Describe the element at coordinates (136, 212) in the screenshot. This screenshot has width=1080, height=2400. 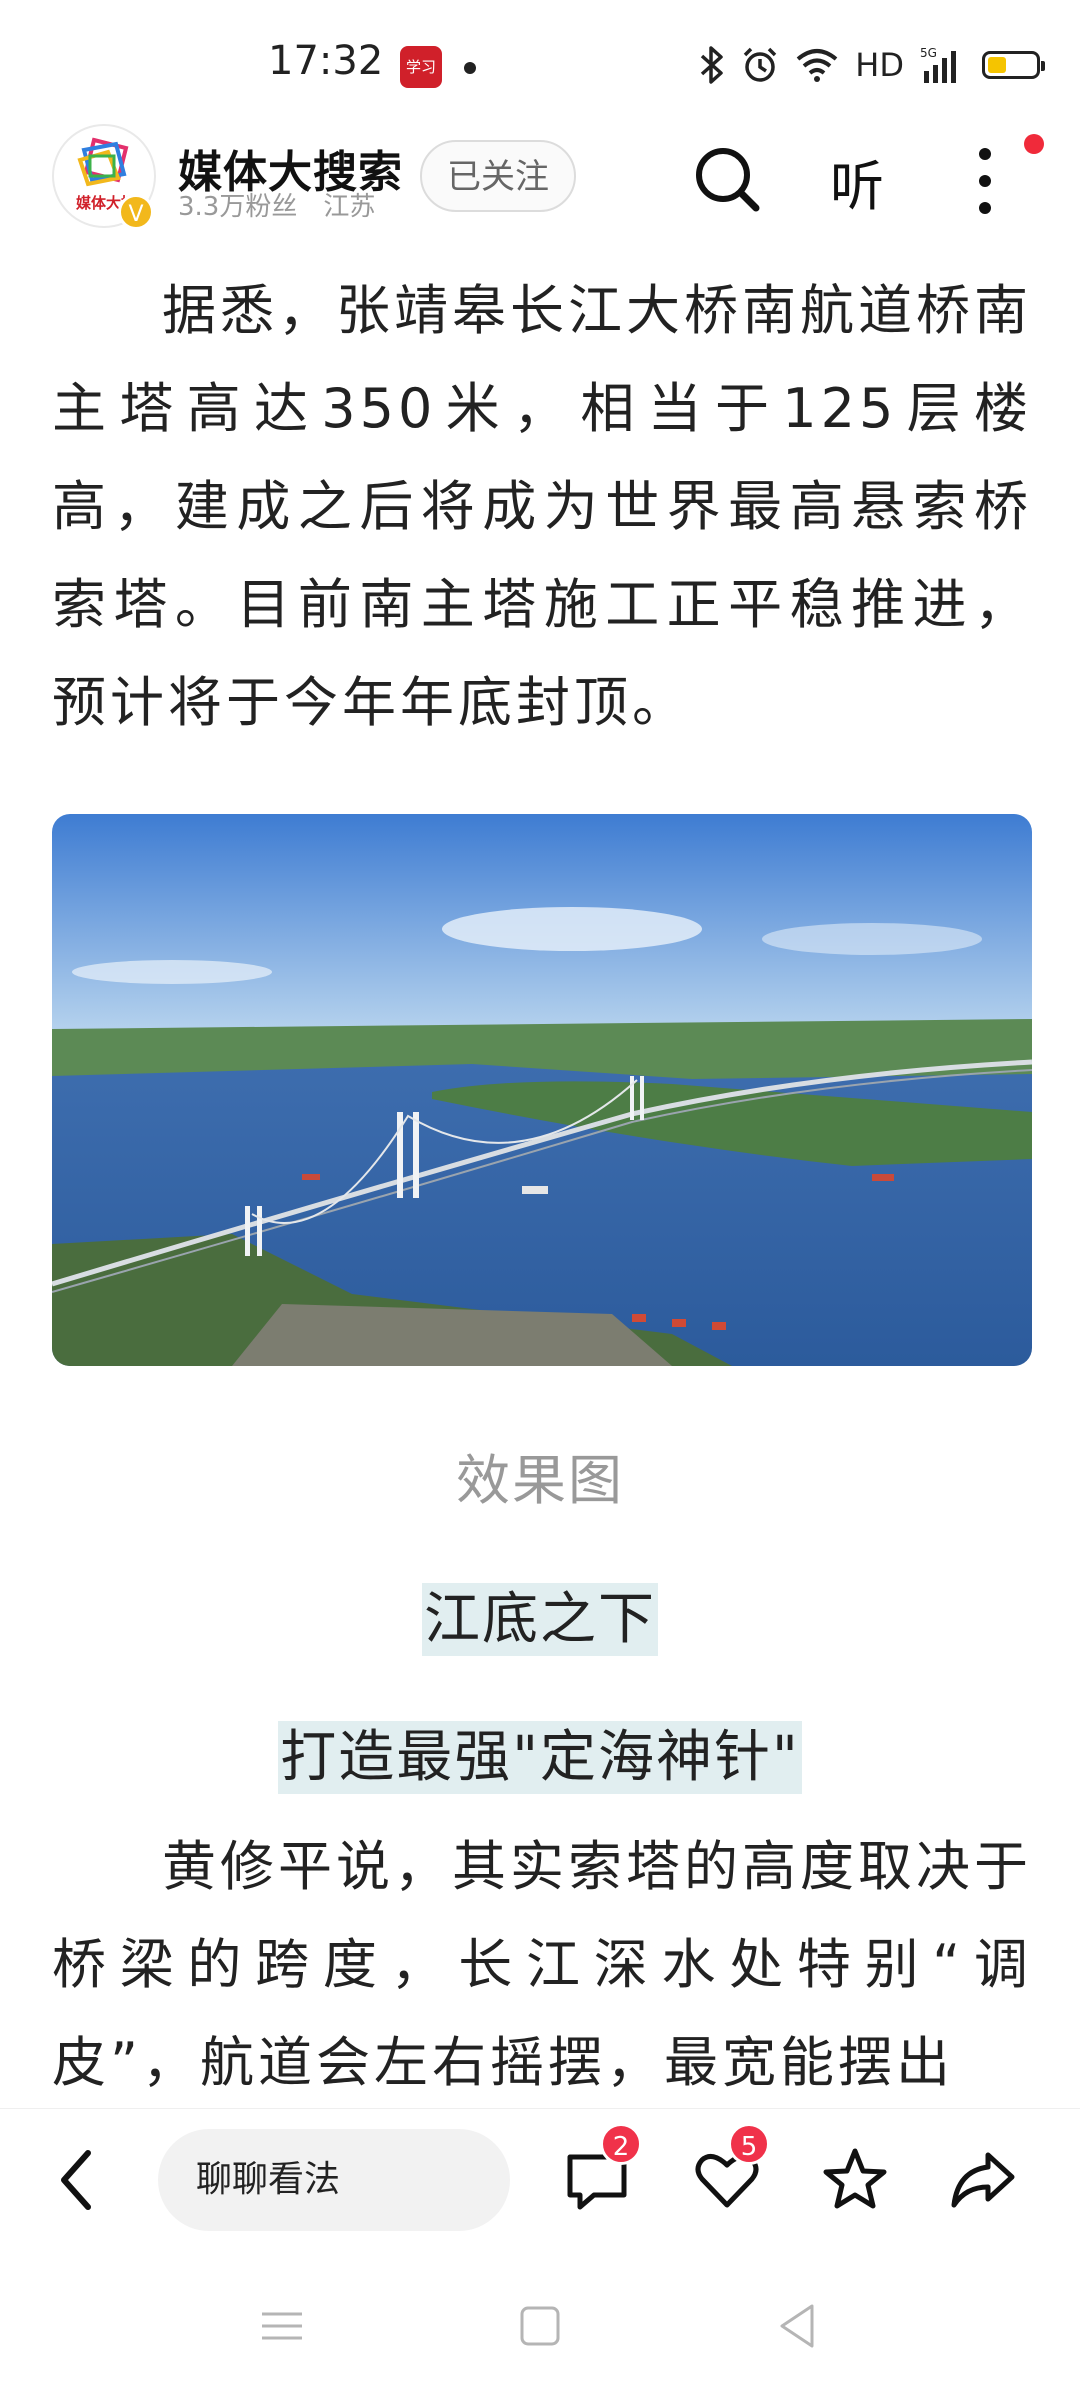
I see `verified-badge-icon: V` at that location.